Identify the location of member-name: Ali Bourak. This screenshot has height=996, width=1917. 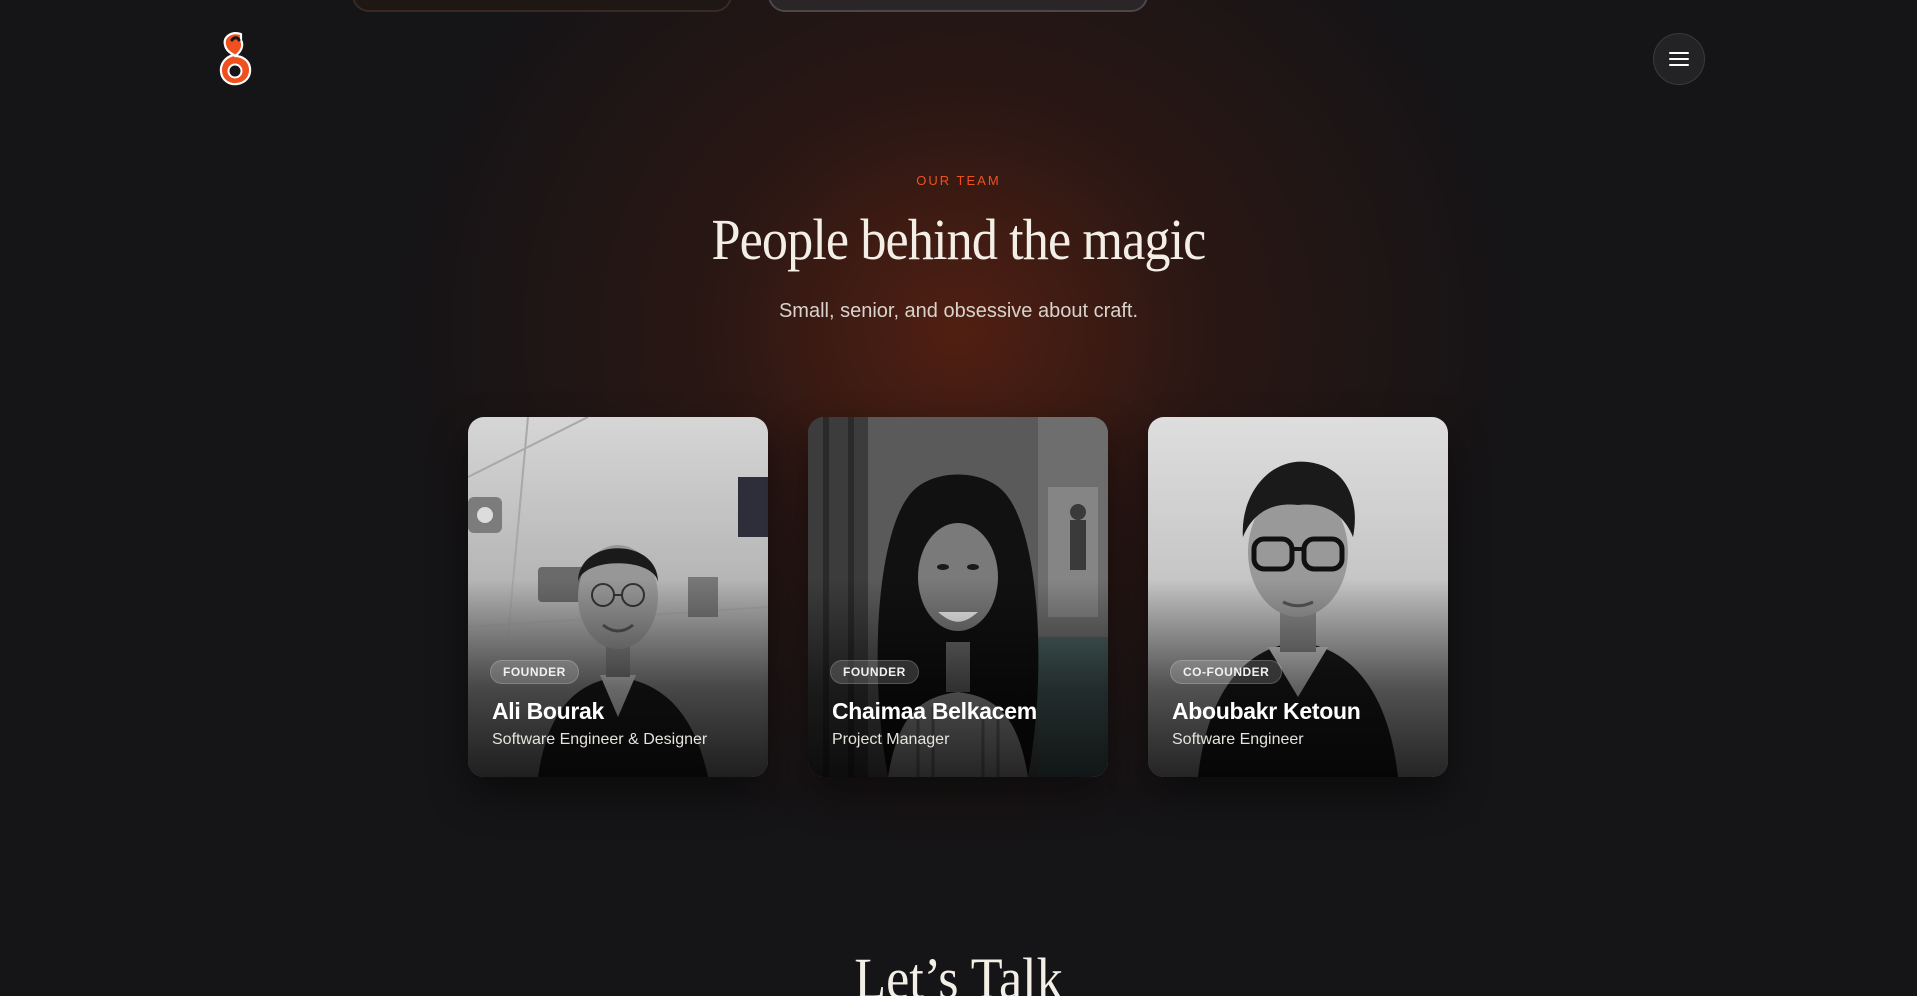
(548, 711).